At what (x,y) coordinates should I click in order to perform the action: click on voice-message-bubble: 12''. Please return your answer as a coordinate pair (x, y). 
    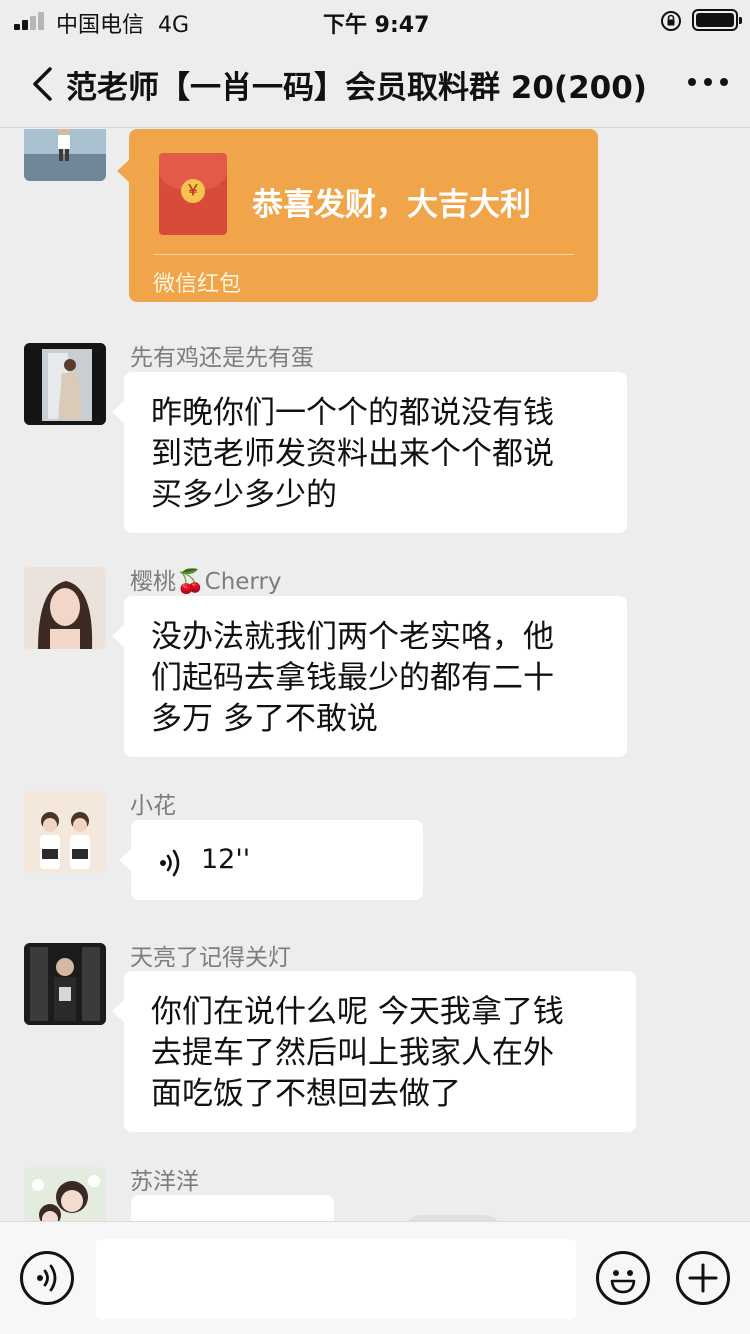
    Looking at the image, I should click on (271, 860).